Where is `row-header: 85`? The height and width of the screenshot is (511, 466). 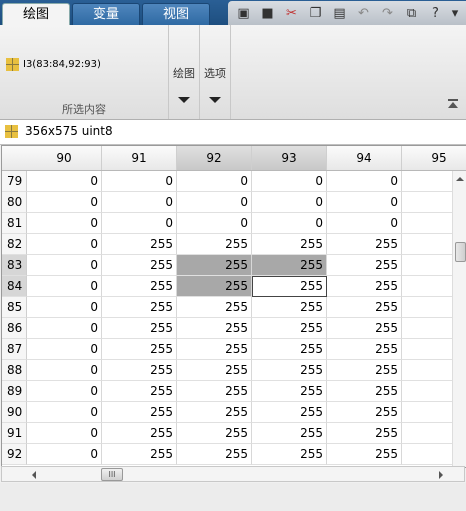 row-header: 85 is located at coordinates (14, 307).